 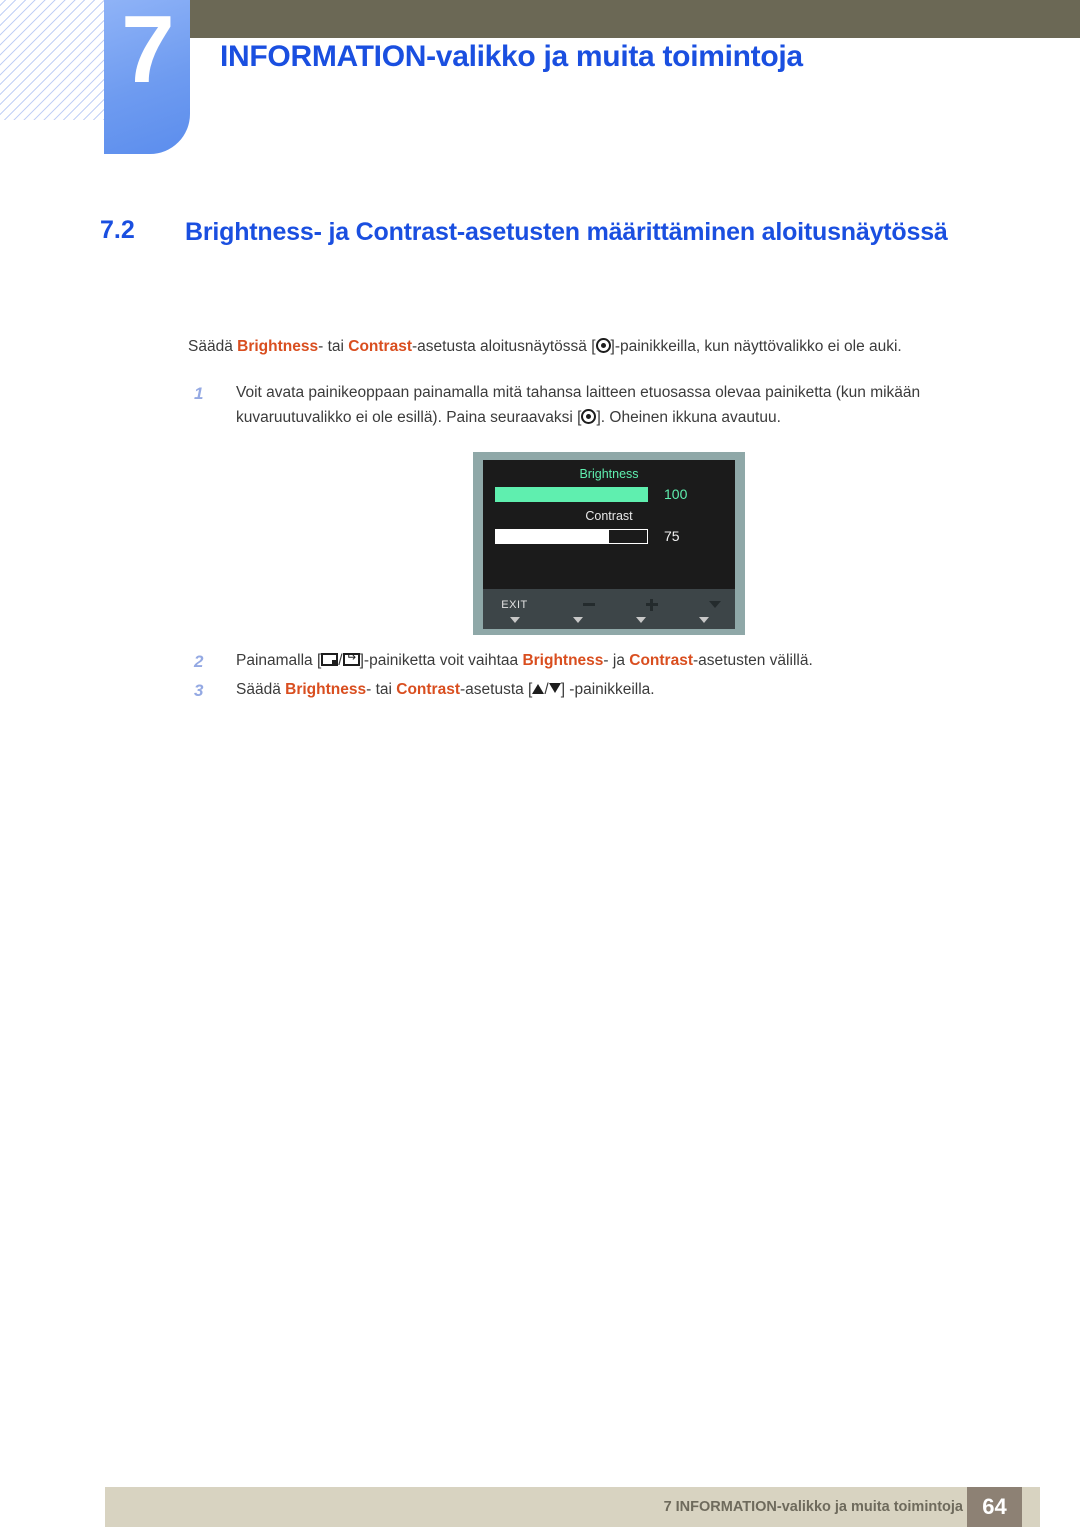 What do you see at coordinates (538, 689) in the screenshot?
I see `up-triangle-icon` at bounding box center [538, 689].